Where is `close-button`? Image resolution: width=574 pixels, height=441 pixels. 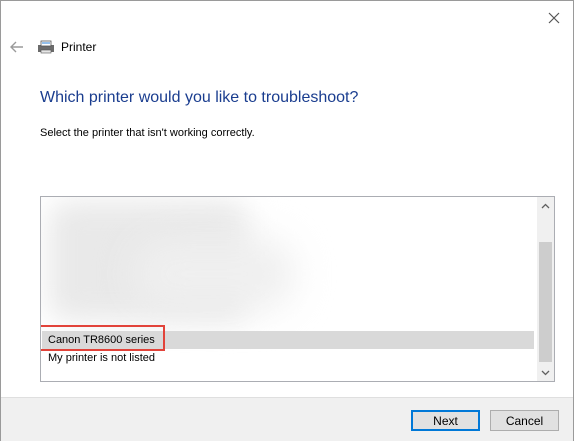 close-button is located at coordinates (554, 18).